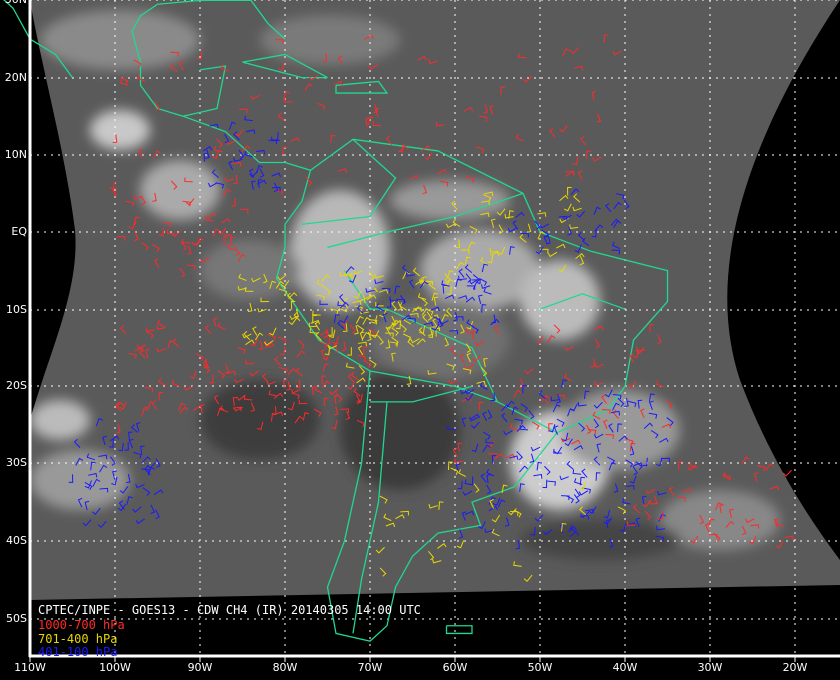  What do you see at coordinates (625, 667) in the screenshot?
I see `lon-label: 40W` at bounding box center [625, 667].